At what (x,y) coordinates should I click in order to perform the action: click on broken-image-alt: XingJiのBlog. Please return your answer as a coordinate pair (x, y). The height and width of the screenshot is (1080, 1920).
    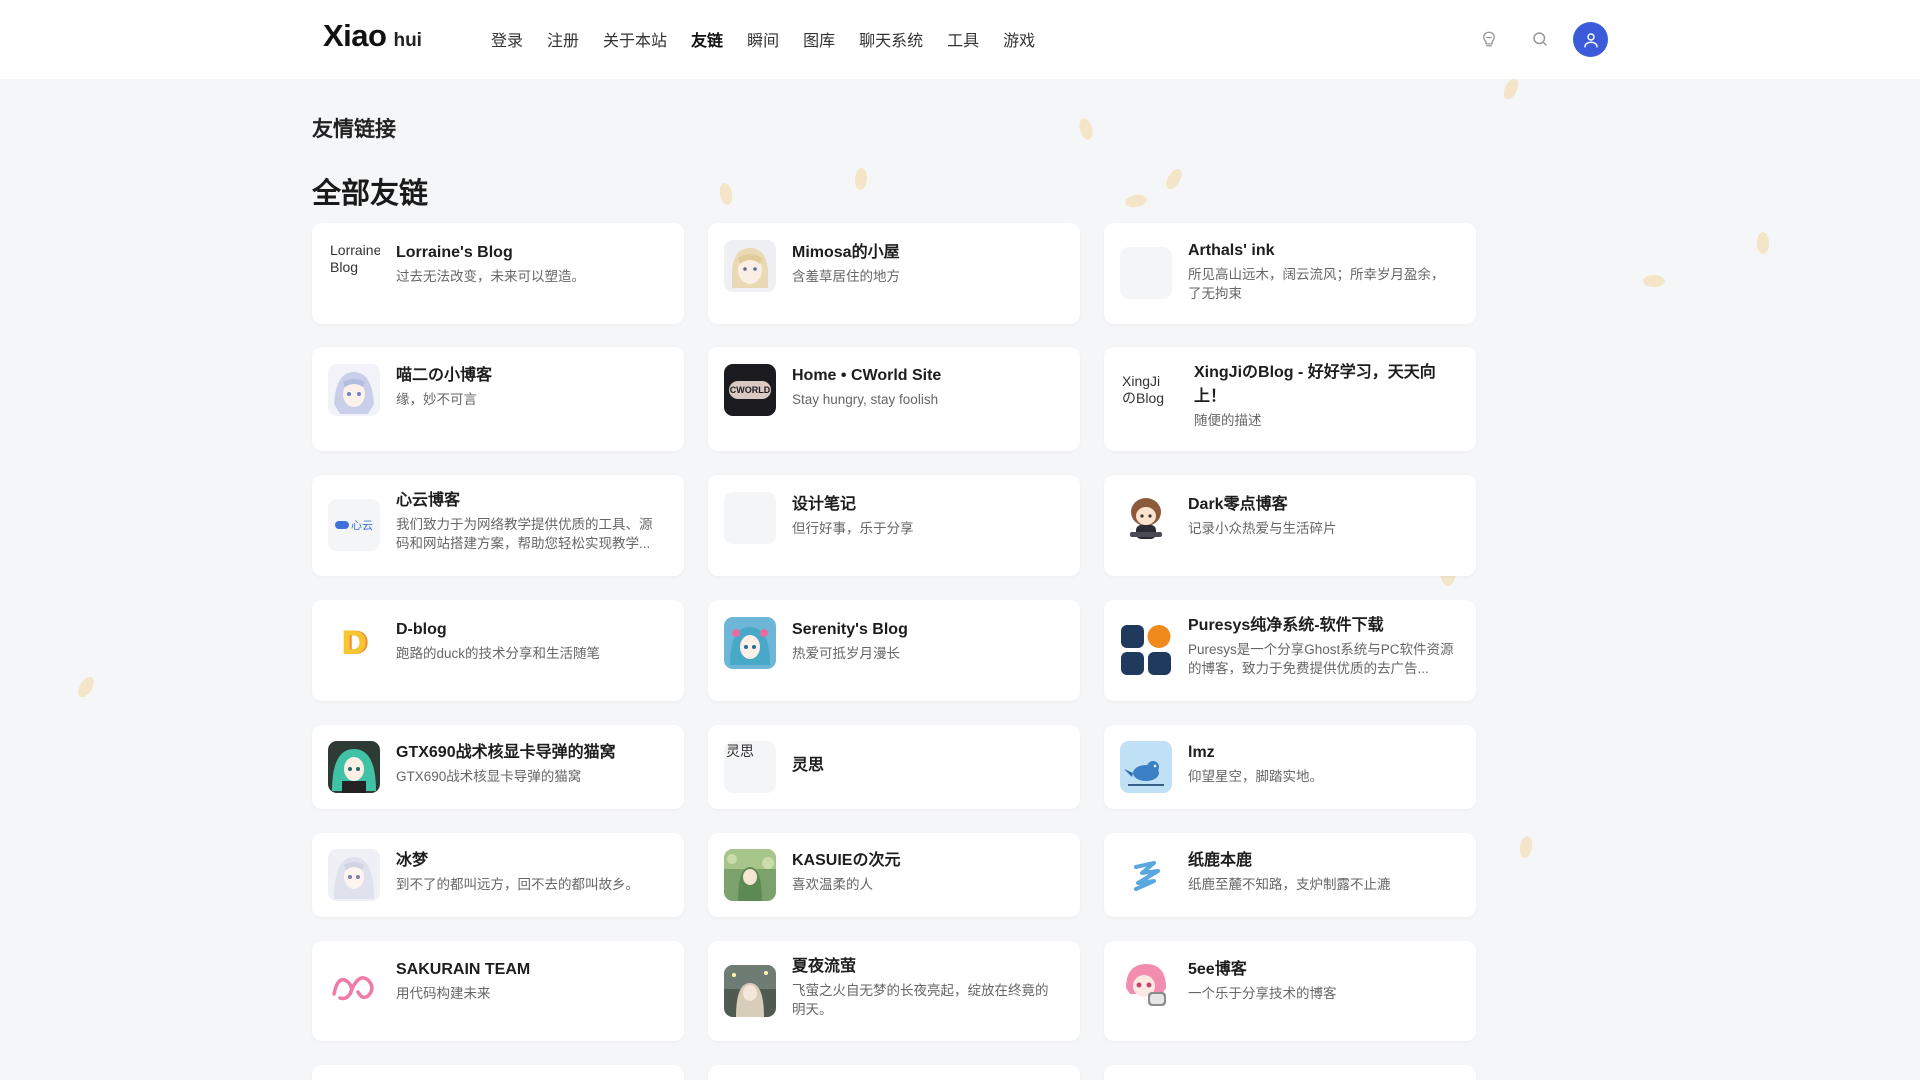
    Looking at the image, I should click on (1146, 397).